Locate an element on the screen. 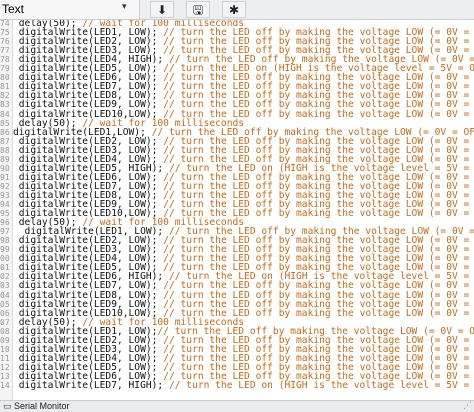 The width and height of the screenshot is (474, 412). save-icon: 🖫 is located at coordinates (198, 10).